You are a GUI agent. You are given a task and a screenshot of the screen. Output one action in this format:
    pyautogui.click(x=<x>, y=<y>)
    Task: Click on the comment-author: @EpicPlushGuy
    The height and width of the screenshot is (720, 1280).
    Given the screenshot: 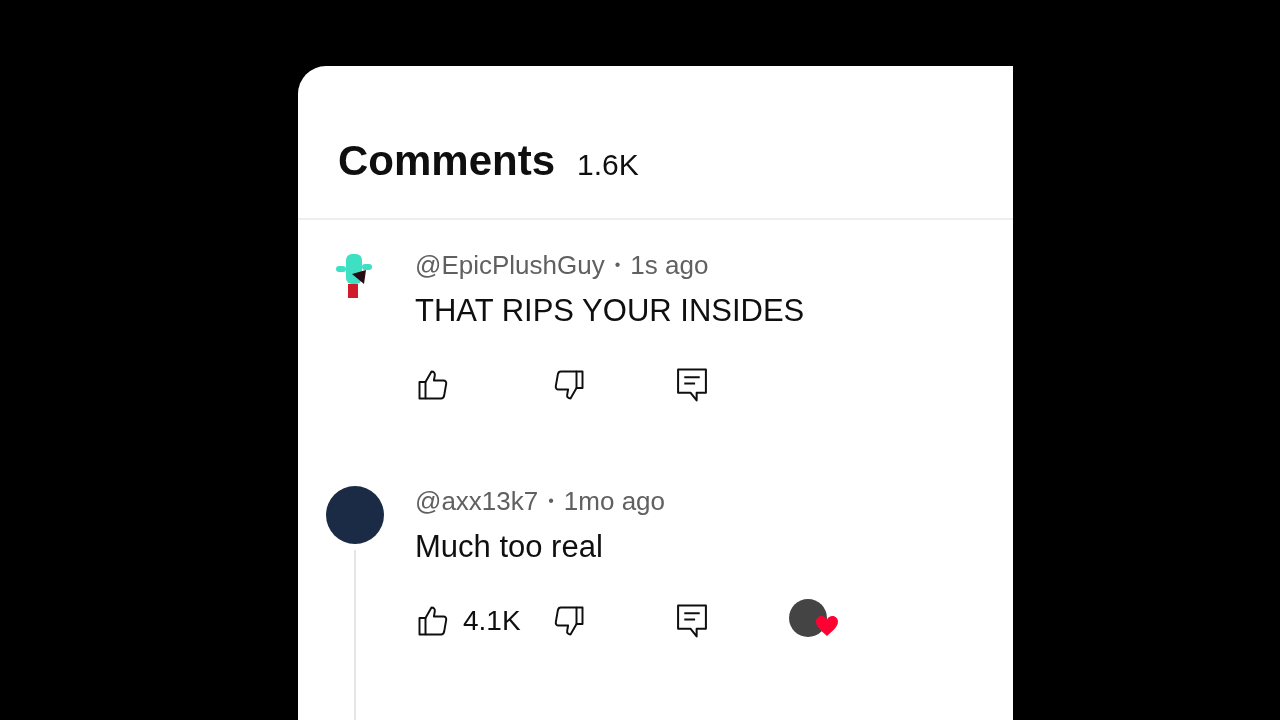 What is the action you would take?
    pyautogui.click(x=510, y=265)
    